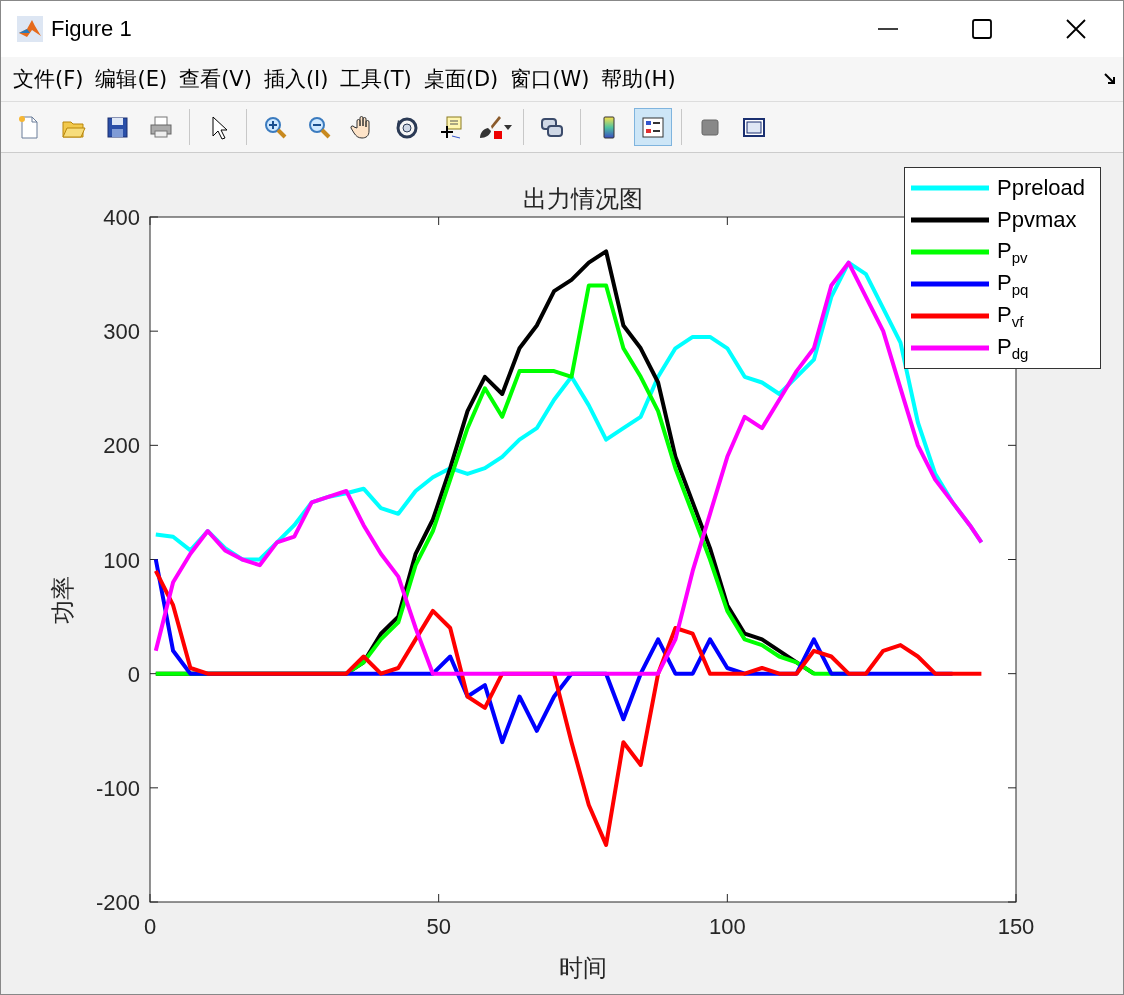 The height and width of the screenshot is (995, 1124). What do you see at coordinates (48, 79) in the screenshot?
I see `menu-item: 文件(F)` at bounding box center [48, 79].